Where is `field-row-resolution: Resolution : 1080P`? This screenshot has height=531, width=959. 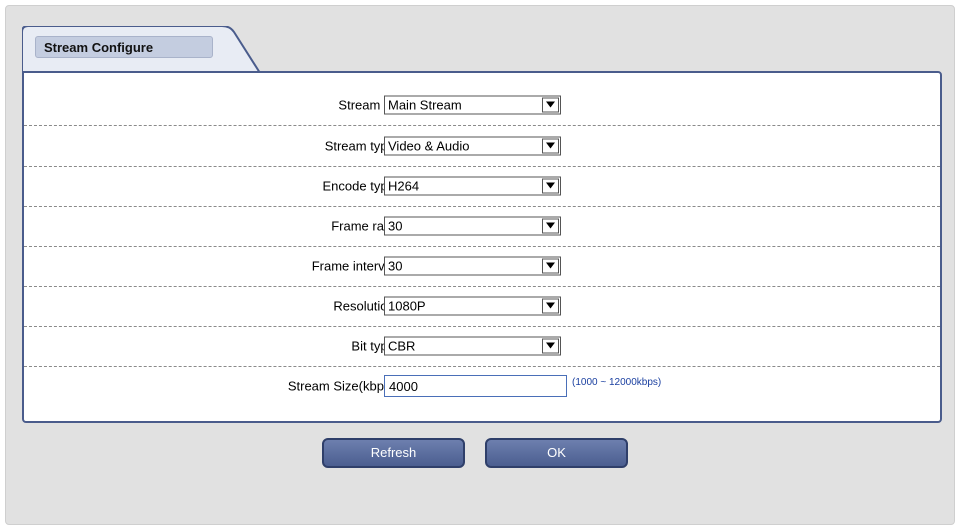
field-row-resolution: Resolution : 1080P is located at coordinates (482, 306).